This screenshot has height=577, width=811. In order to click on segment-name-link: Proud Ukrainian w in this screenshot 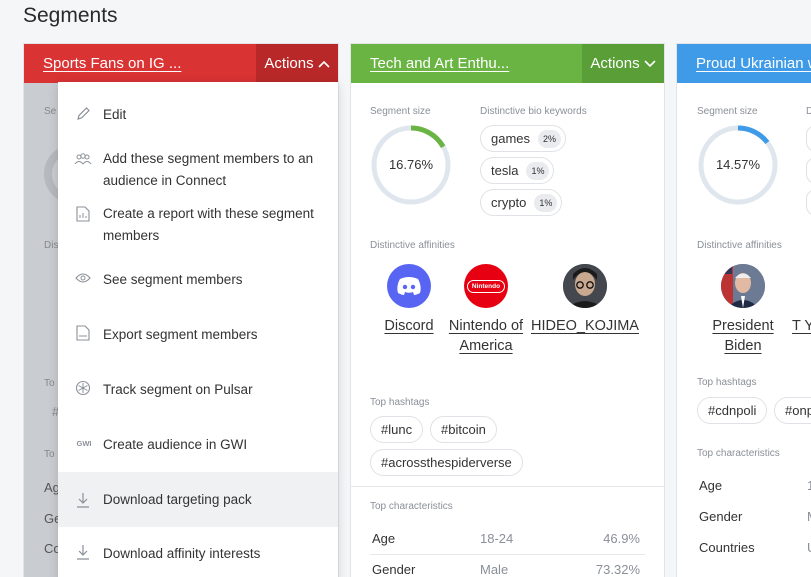, I will do `click(744, 63)`.